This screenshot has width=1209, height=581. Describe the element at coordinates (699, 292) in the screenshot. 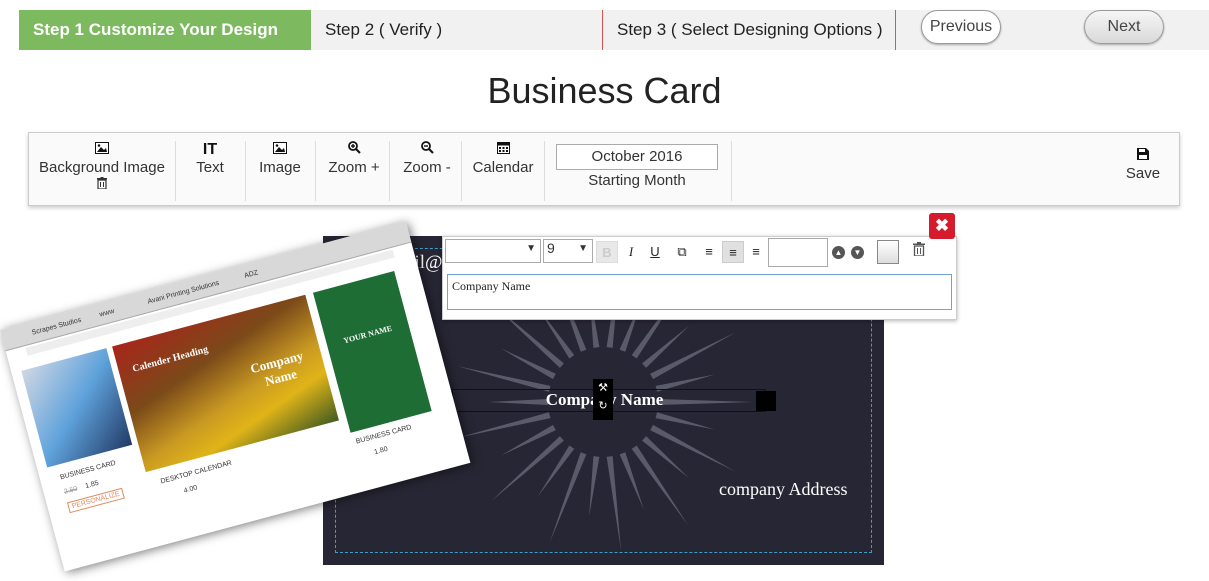

I see `text-content-textarea: Company Name` at that location.